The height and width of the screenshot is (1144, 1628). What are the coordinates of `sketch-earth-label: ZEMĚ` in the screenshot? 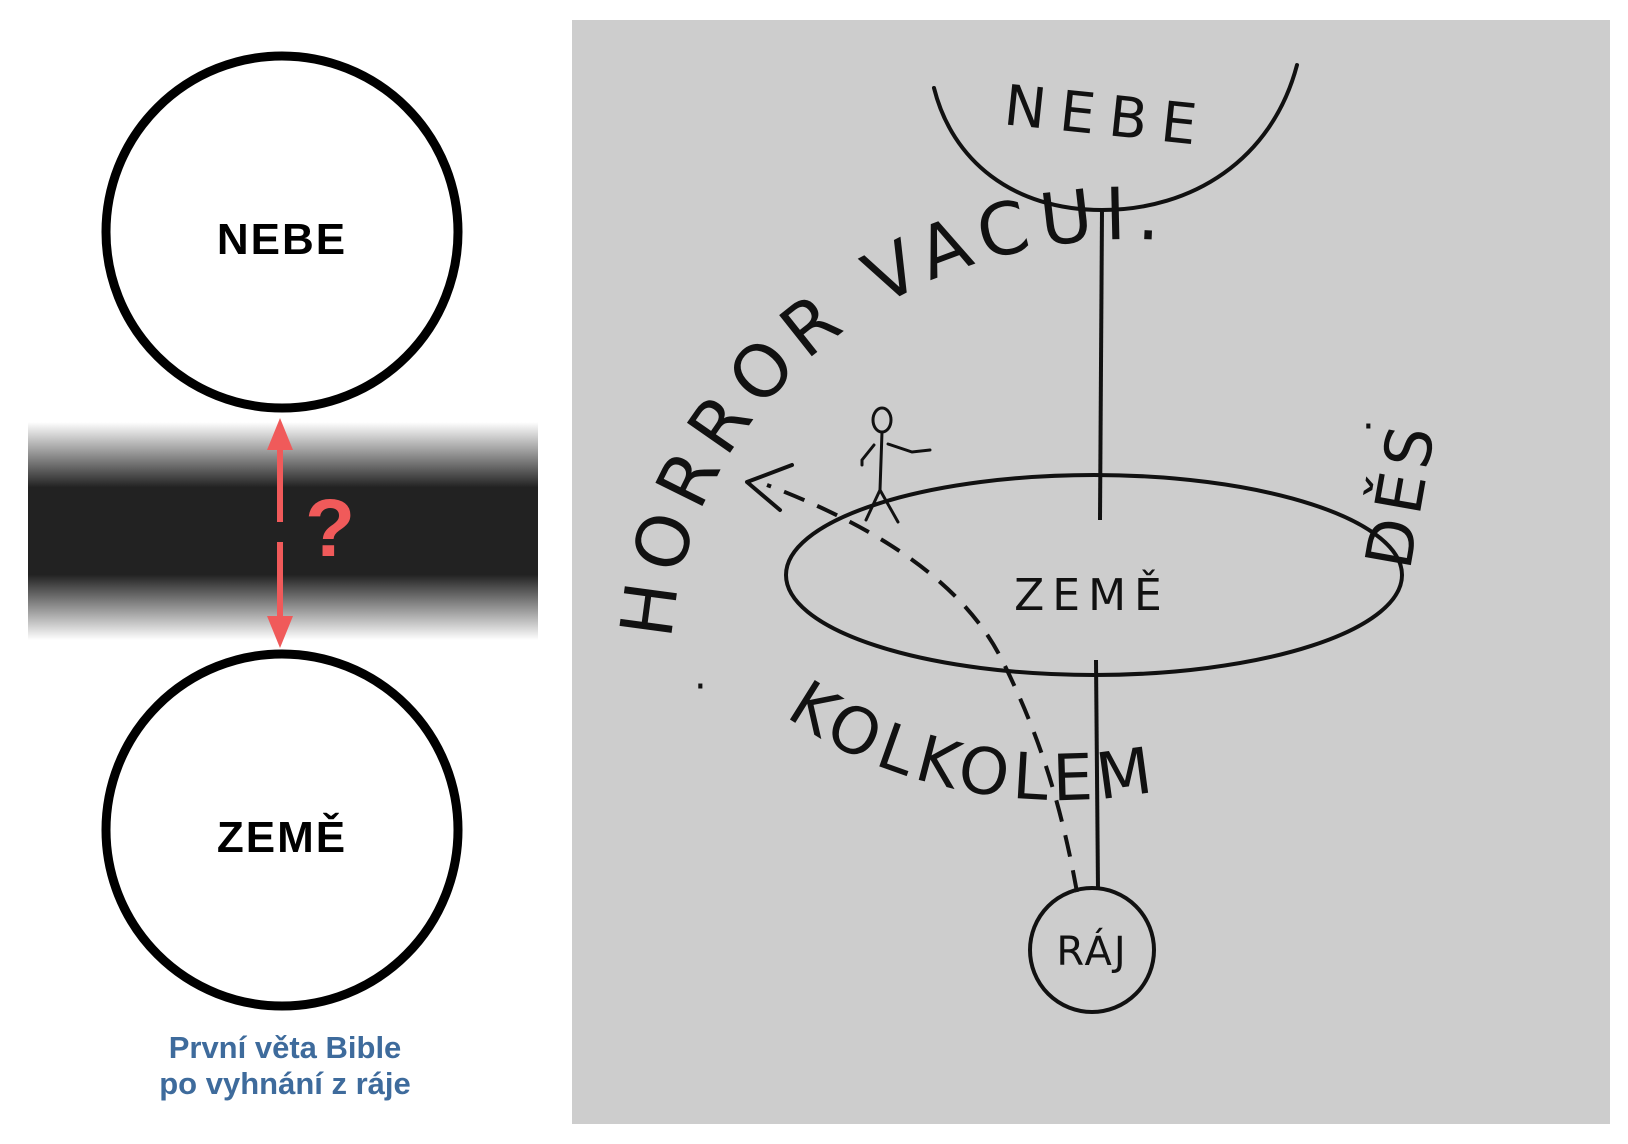 It's located at (1092, 594).